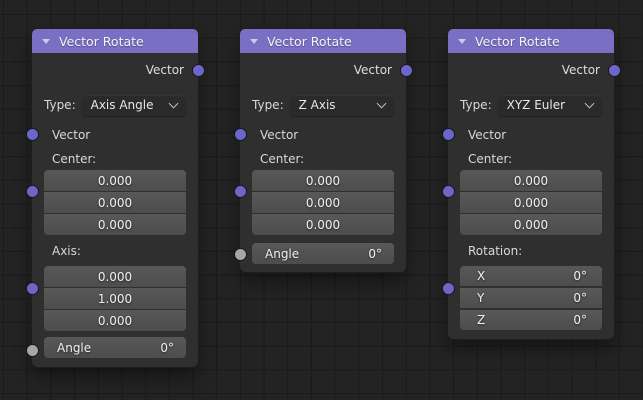 Image resolution: width=643 pixels, height=400 pixels. I want to click on rotation-z-value: 0°, so click(580, 320).